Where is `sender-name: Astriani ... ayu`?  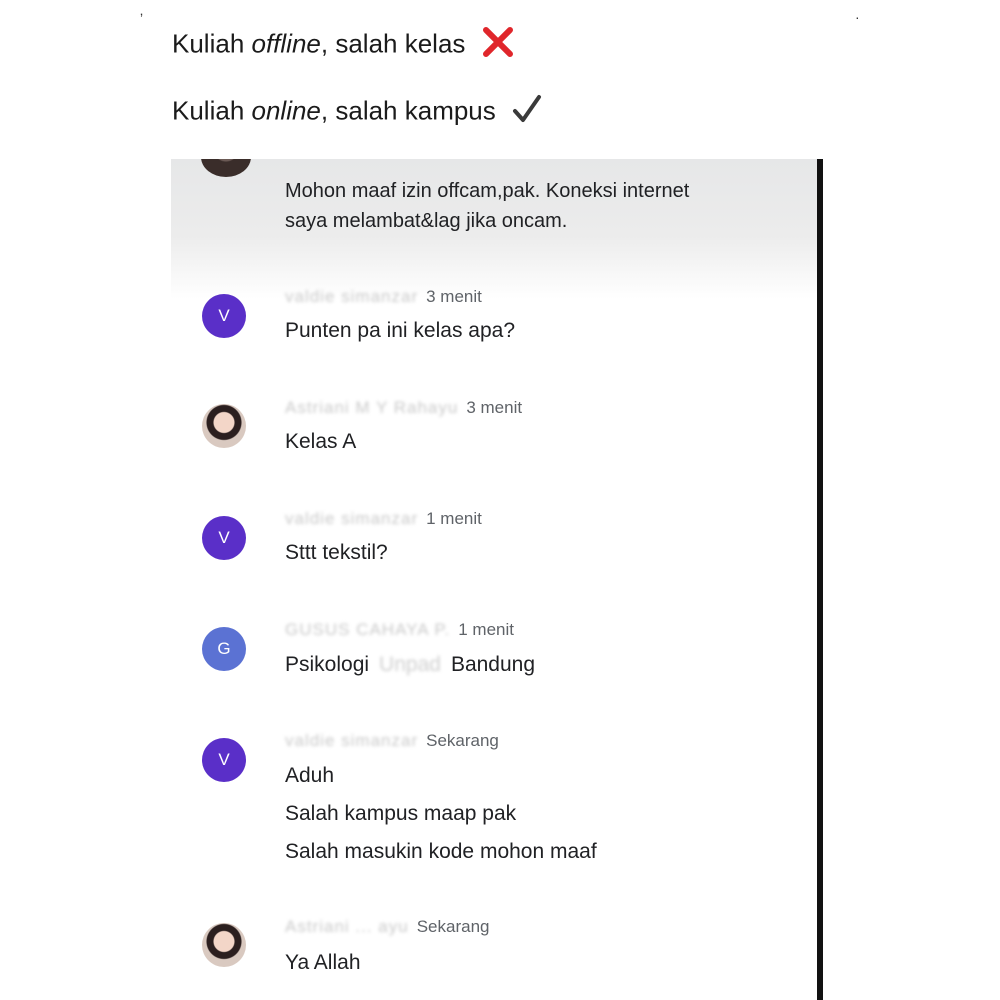
sender-name: Astriani ... ayu is located at coordinates (347, 926).